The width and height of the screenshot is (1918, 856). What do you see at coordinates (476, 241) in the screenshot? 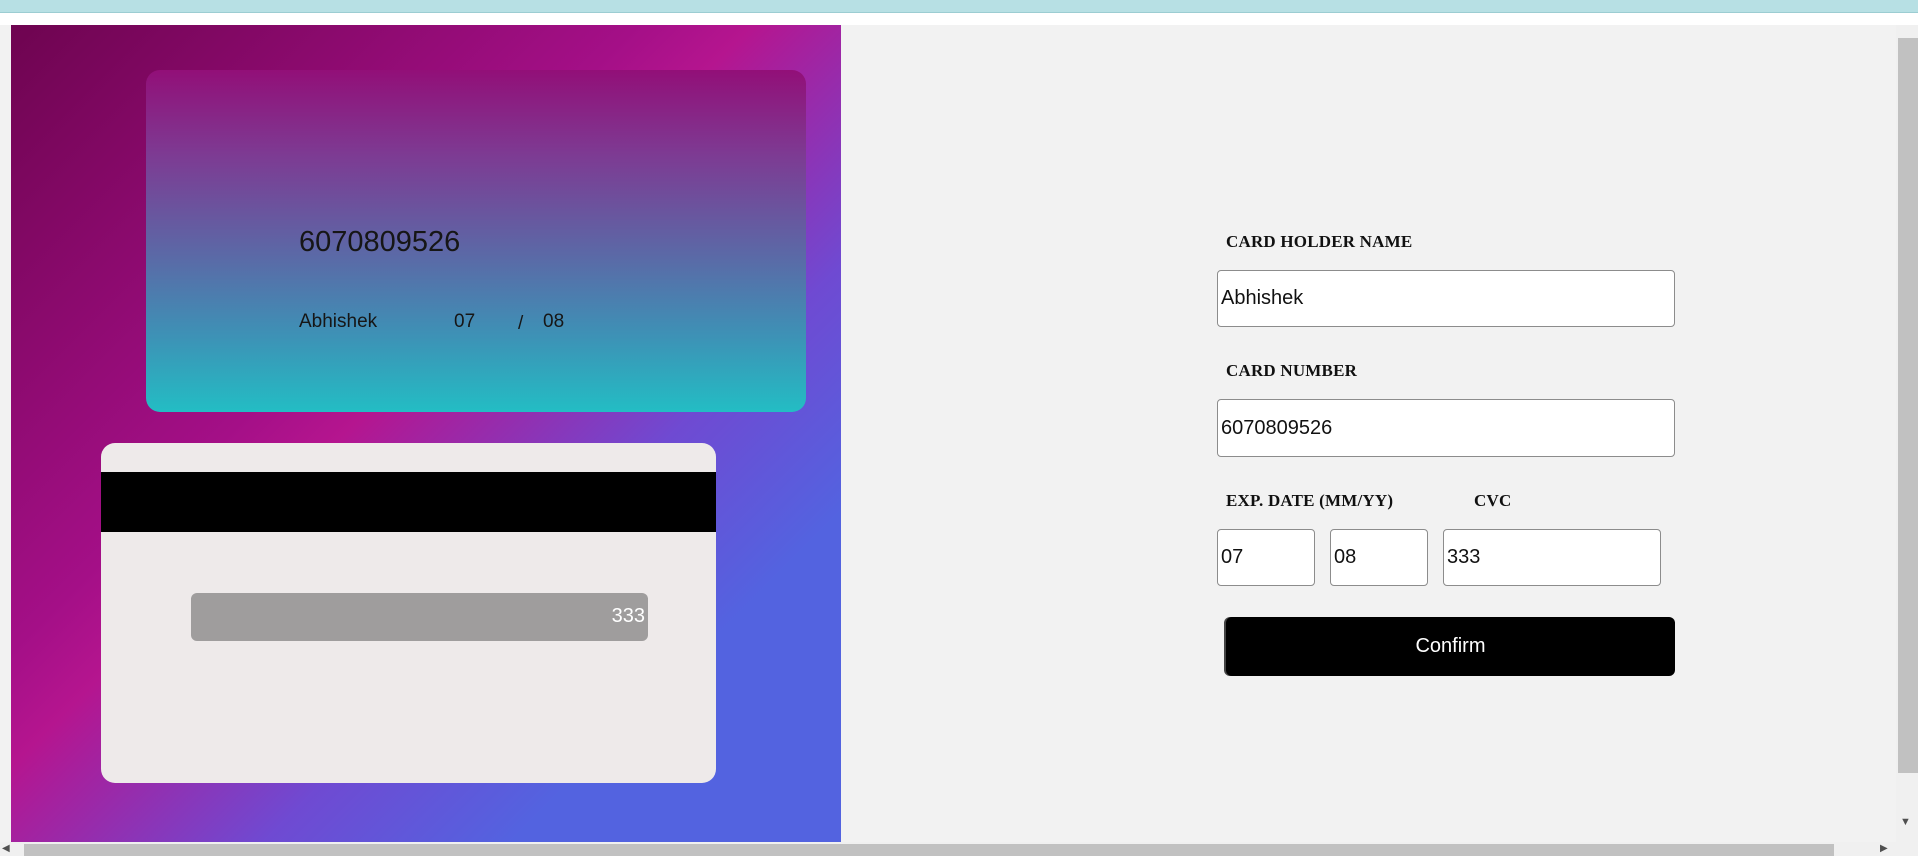
I see `card-front` at bounding box center [476, 241].